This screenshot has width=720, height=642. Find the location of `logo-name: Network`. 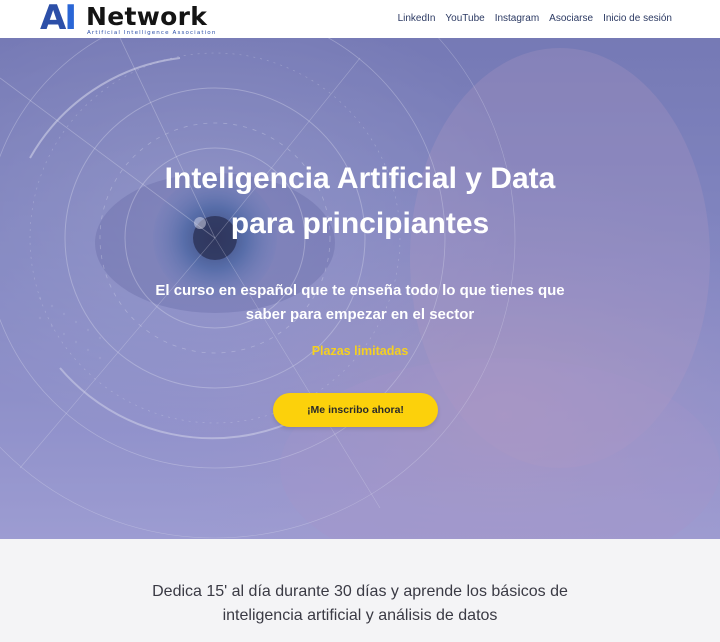

logo-name: Network is located at coordinates (147, 16).